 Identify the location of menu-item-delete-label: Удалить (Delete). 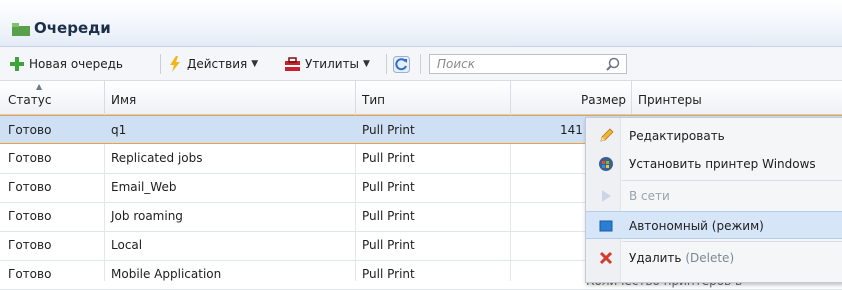
(681, 258).